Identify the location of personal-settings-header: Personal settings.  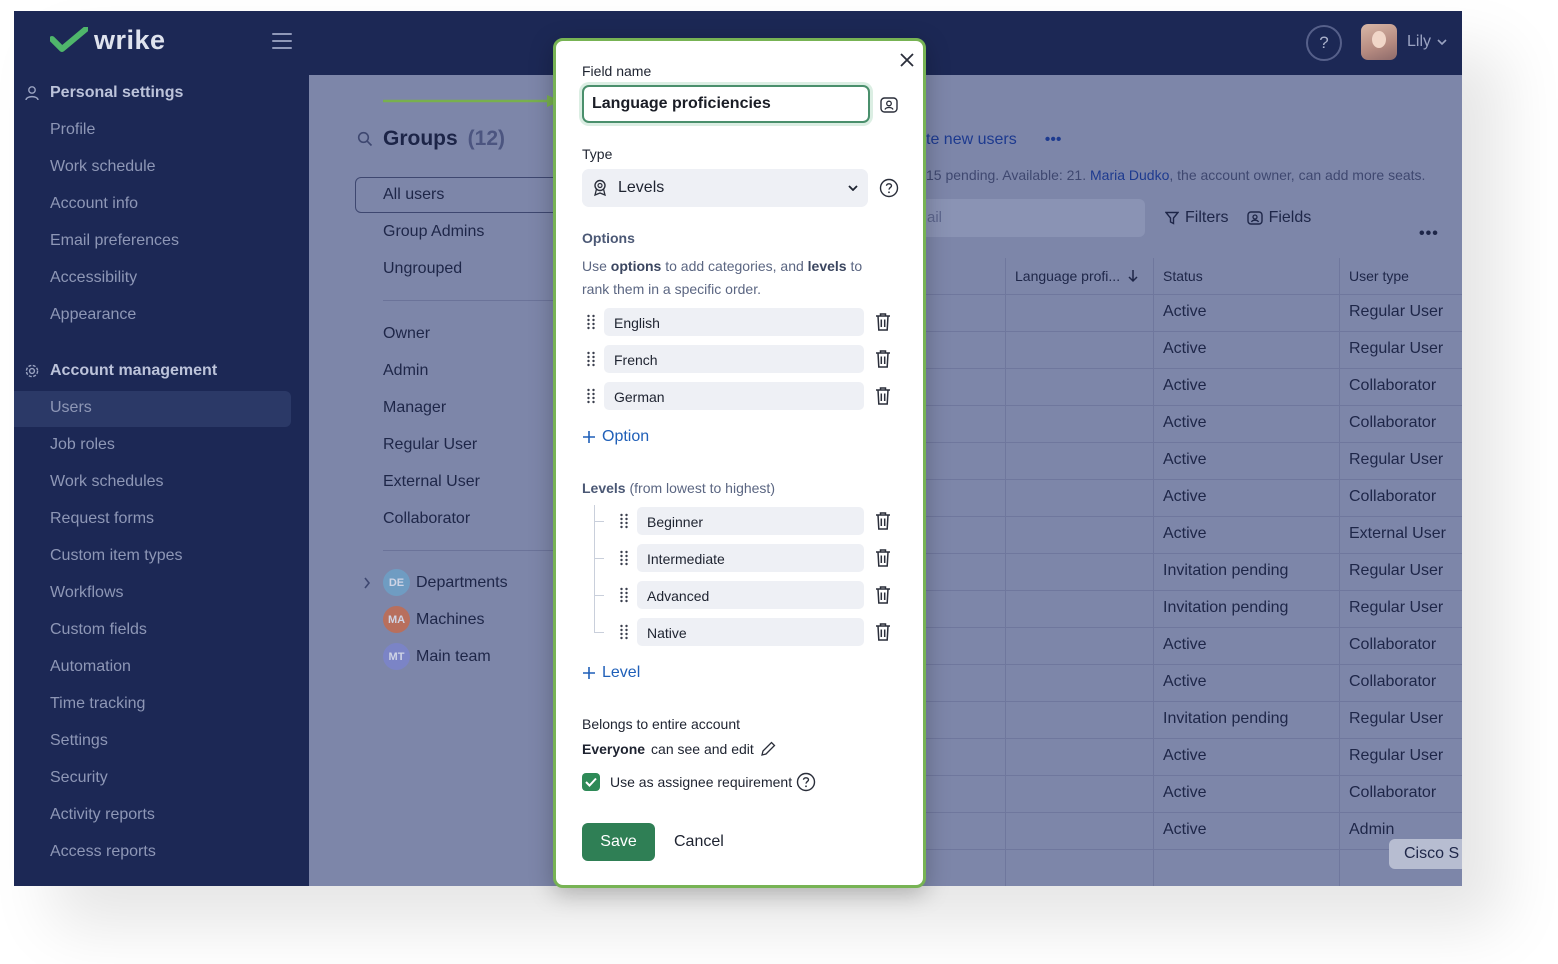
(103, 93).